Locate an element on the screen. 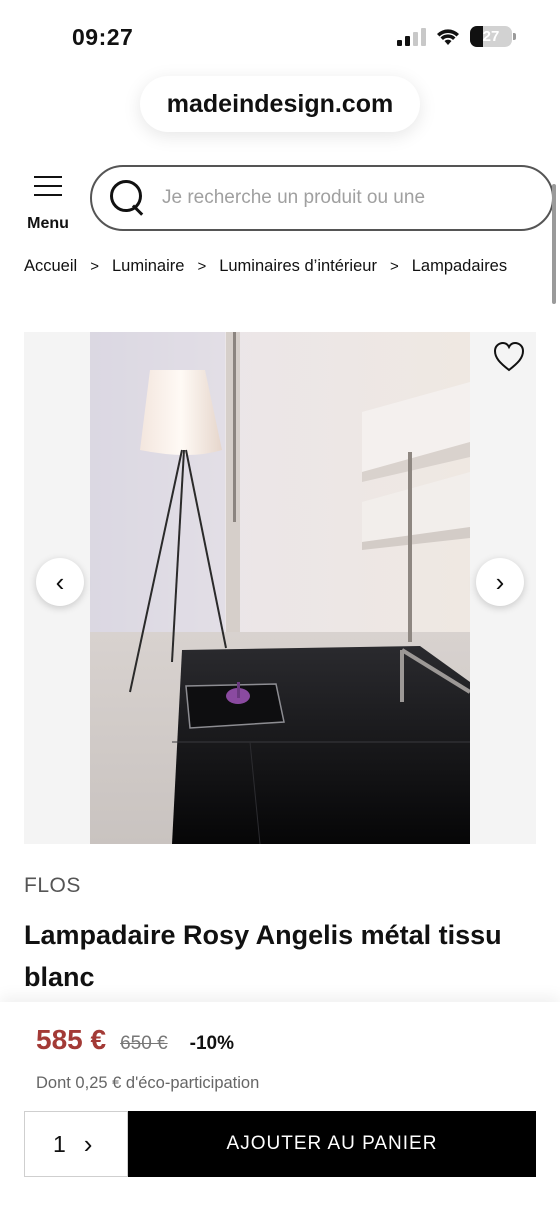 The height and width of the screenshot is (1213, 560). breadcrumb-item-lampadaires: Lampadaires is located at coordinates (459, 266).